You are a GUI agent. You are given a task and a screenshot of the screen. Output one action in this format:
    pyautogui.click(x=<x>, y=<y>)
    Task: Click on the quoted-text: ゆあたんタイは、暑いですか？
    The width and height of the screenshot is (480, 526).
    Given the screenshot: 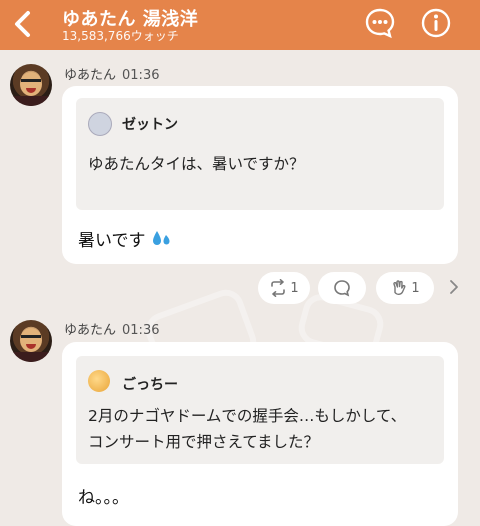 What is the action you would take?
    pyautogui.click(x=196, y=164)
    